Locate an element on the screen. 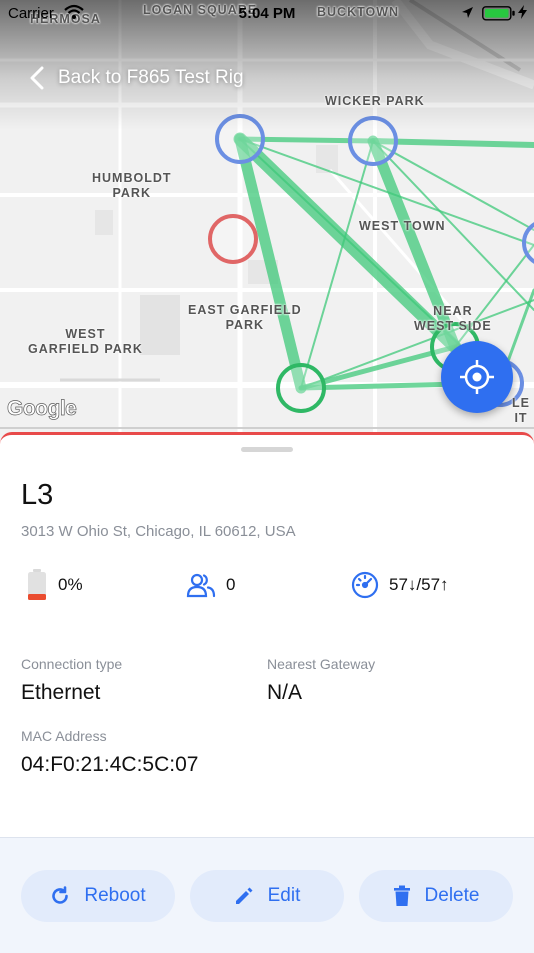 Image resolution: width=534 pixels, height=953 pixels. crosshair-icon is located at coordinates (477, 377).